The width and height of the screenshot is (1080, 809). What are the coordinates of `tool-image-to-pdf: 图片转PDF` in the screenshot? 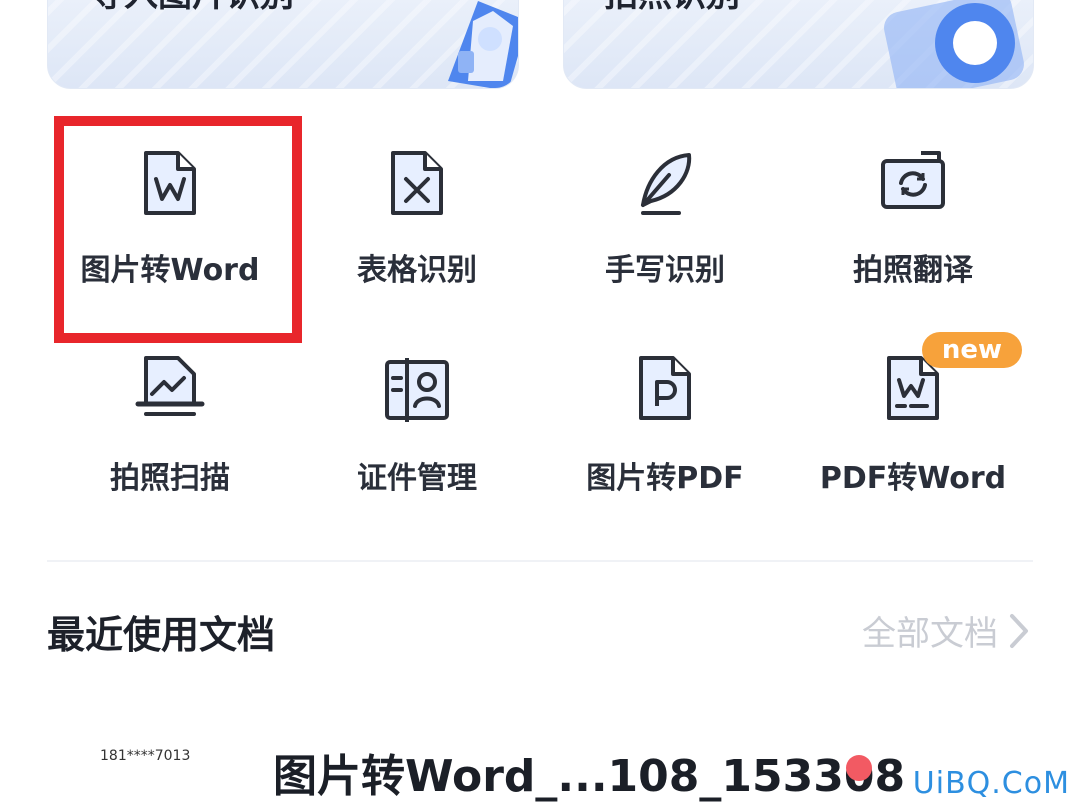 It's located at (665, 425).